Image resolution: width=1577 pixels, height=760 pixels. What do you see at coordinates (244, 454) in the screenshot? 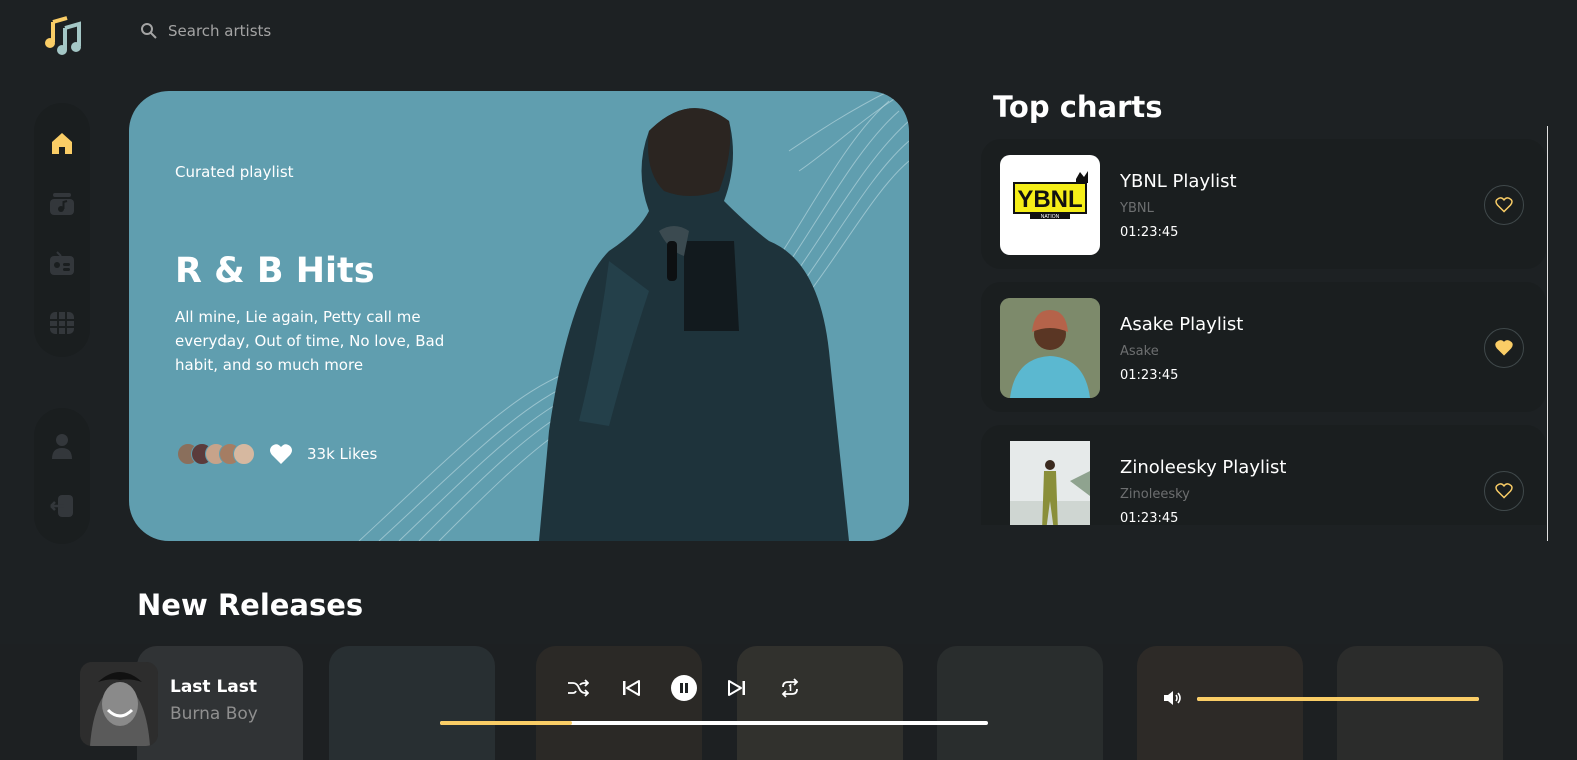
I see `avatar` at bounding box center [244, 454].